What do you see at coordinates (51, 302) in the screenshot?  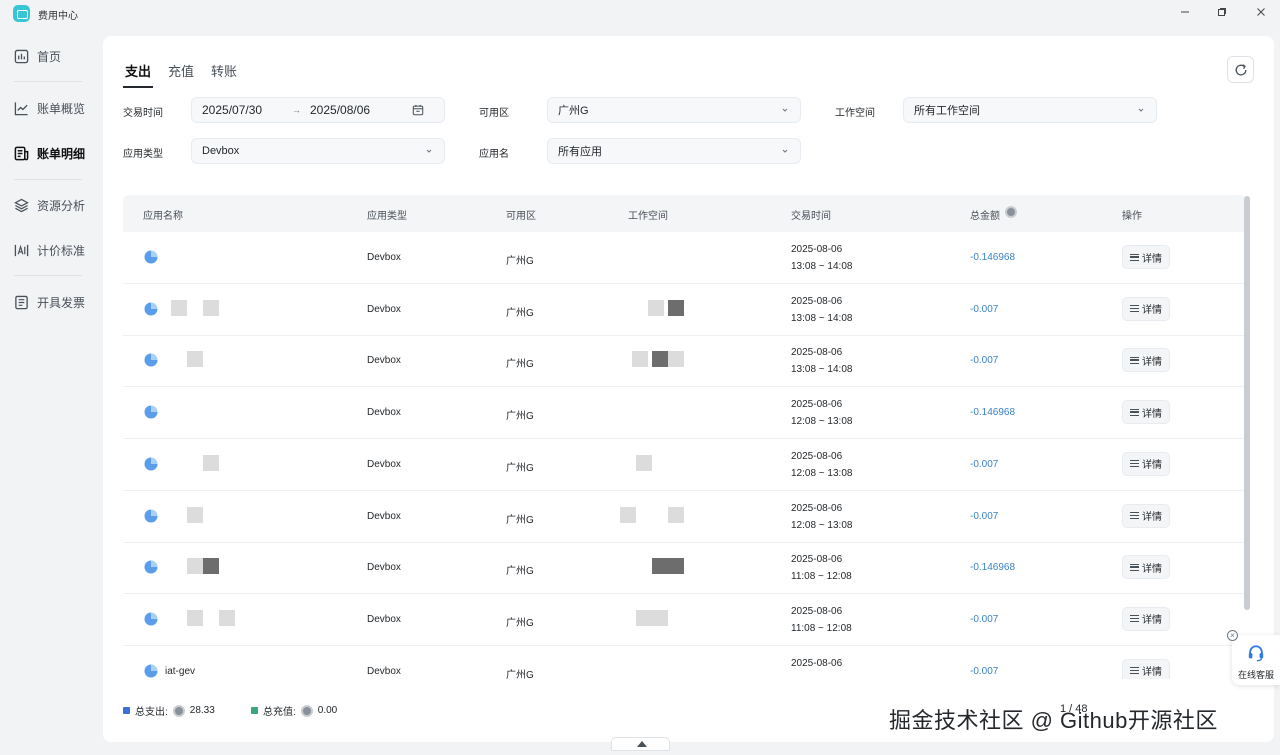 I see `sidebar-item-invoice: 开具发票` at bounding box center [51, 302].